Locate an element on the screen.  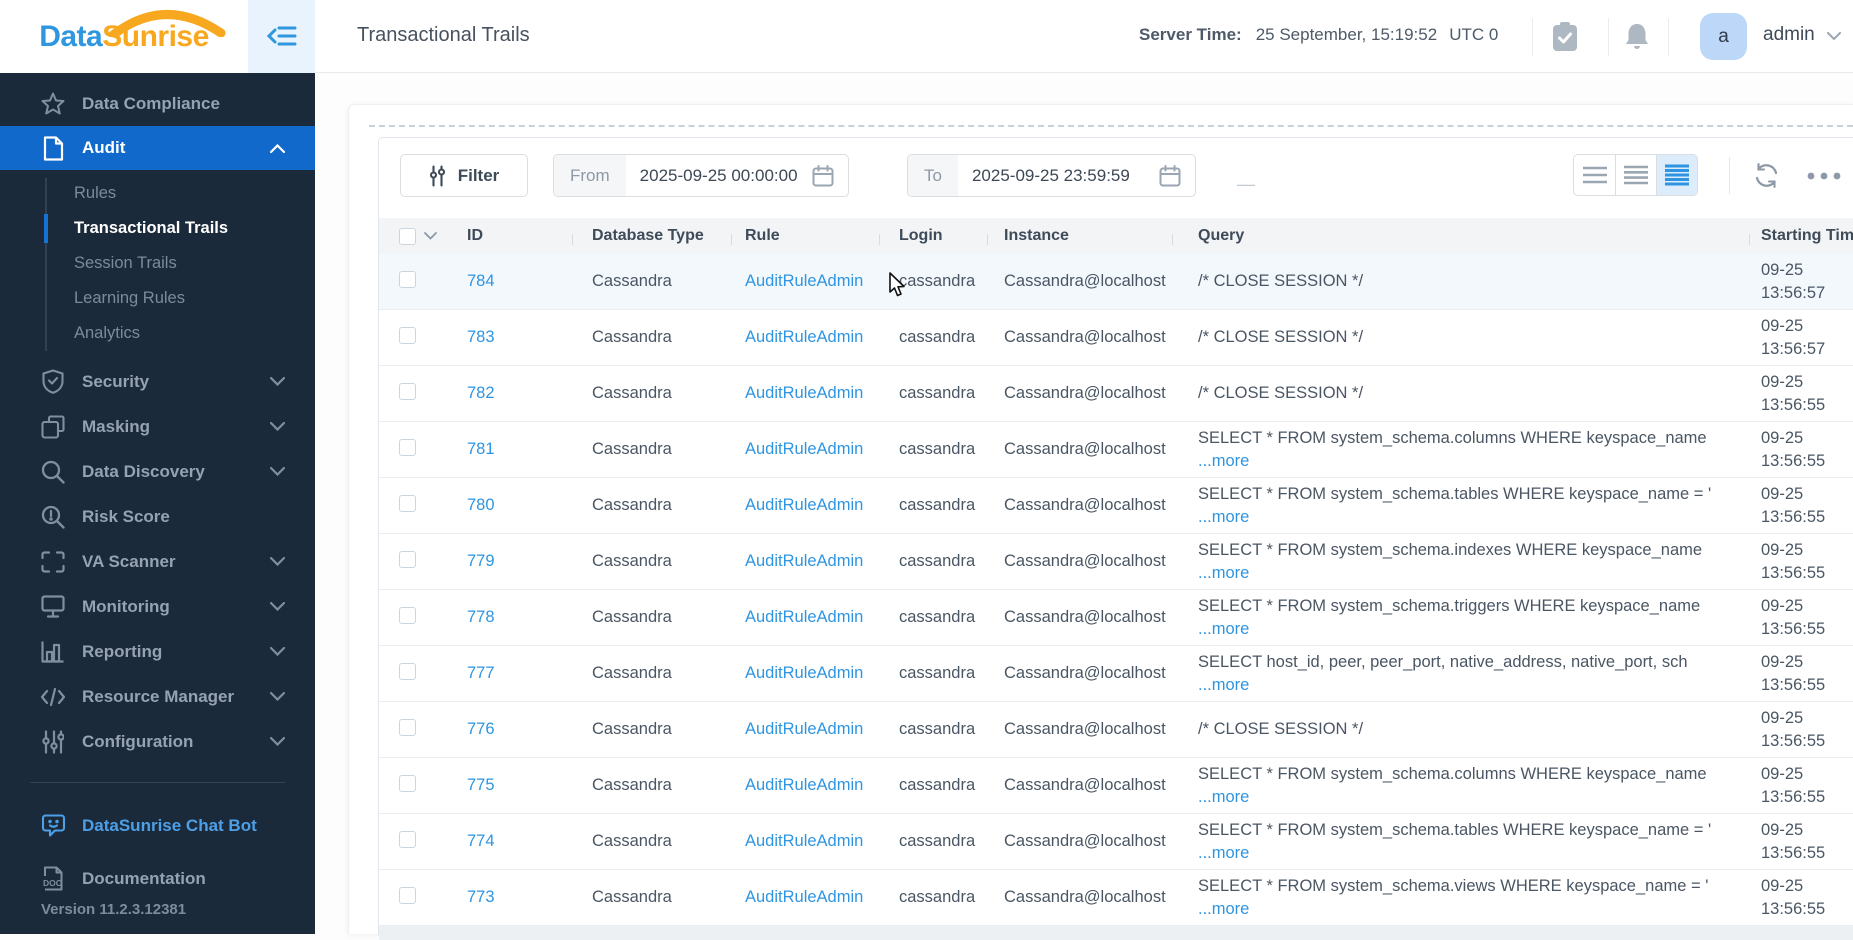
to-date-input: To 2025-09-25 23:59:59 is located at coordinates (1051, 175).